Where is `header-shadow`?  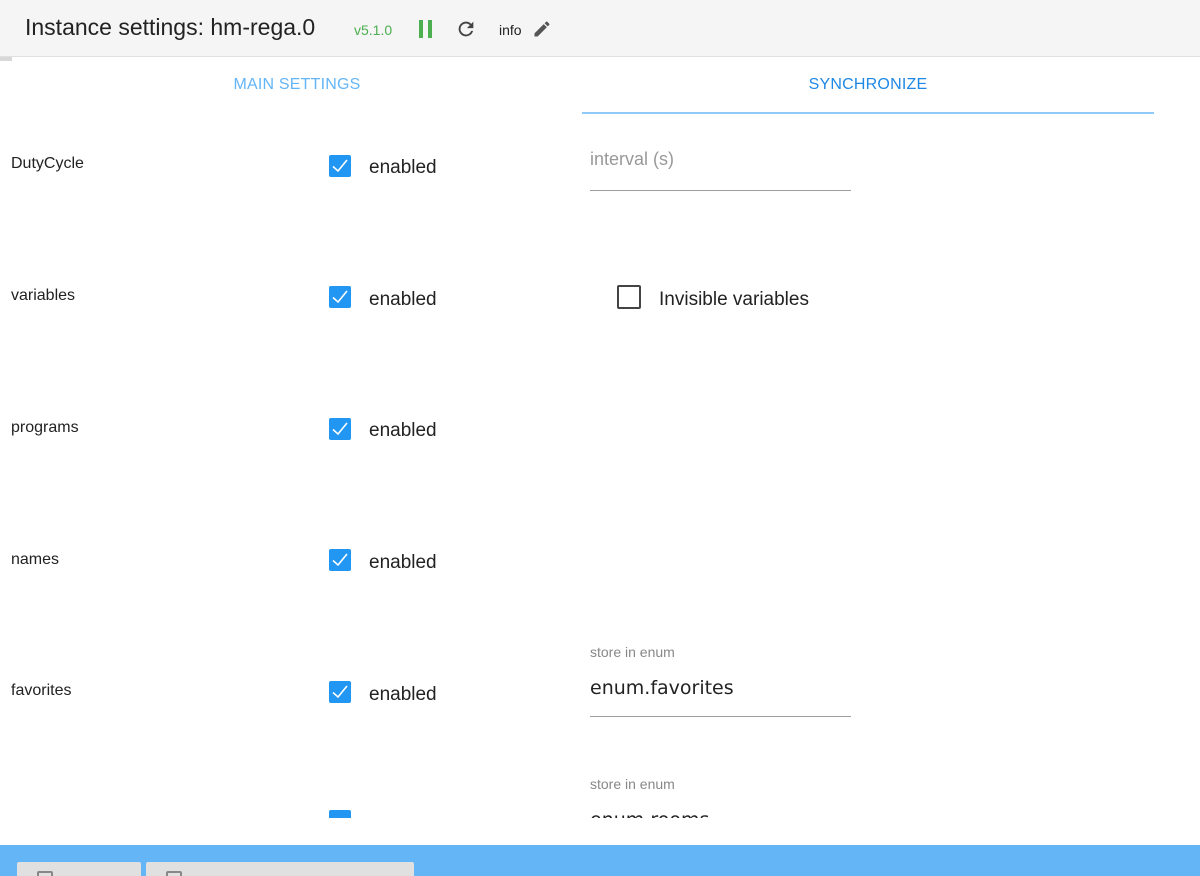 header-shadow is located at coordinates (6, 59).